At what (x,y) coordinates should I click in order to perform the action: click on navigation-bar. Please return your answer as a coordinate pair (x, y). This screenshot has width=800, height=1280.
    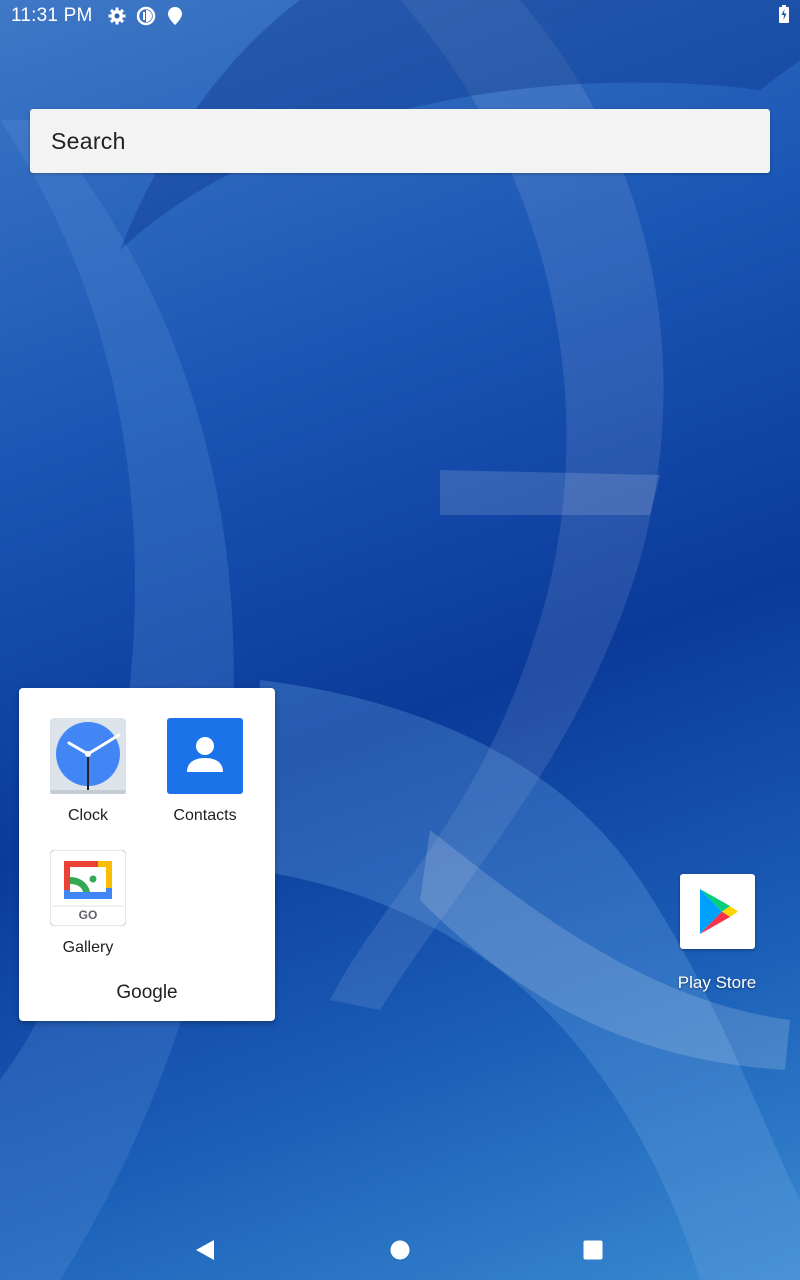
    Looking at the image, I should click on (400, 1250).